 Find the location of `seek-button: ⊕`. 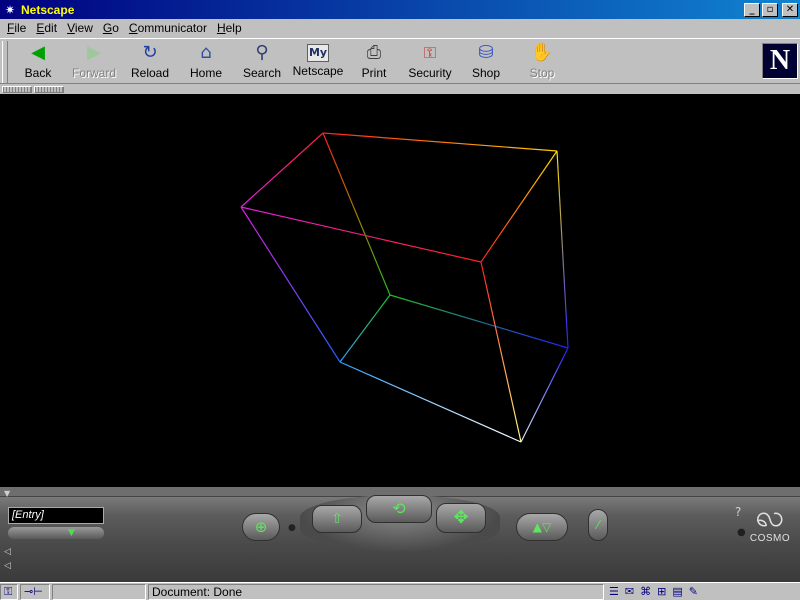

seek-button: ⊕ is located at coordinates (261, 527).